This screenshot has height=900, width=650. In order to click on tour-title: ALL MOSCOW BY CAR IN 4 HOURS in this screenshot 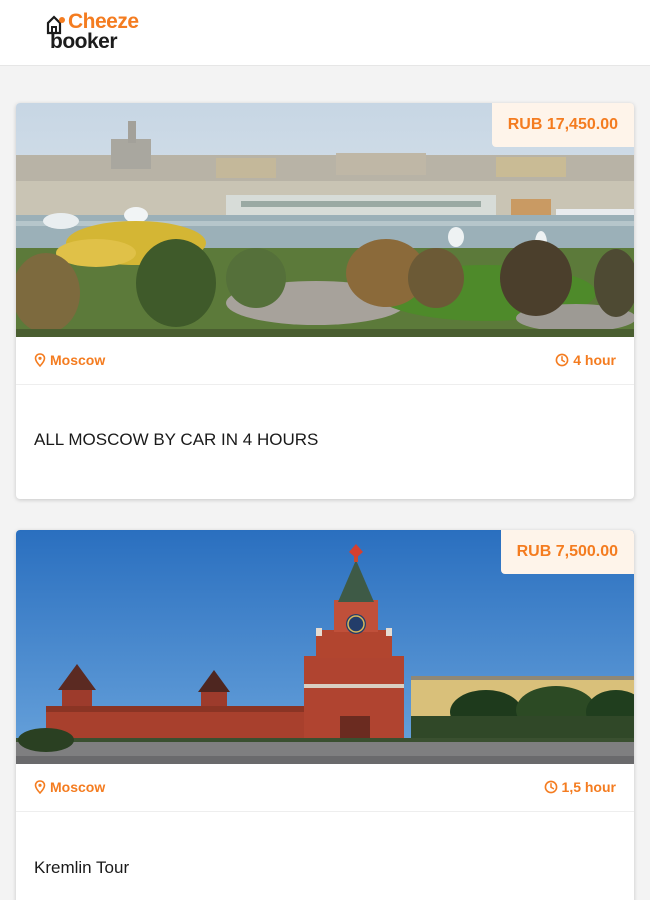, I will do `click(176, 440)`.